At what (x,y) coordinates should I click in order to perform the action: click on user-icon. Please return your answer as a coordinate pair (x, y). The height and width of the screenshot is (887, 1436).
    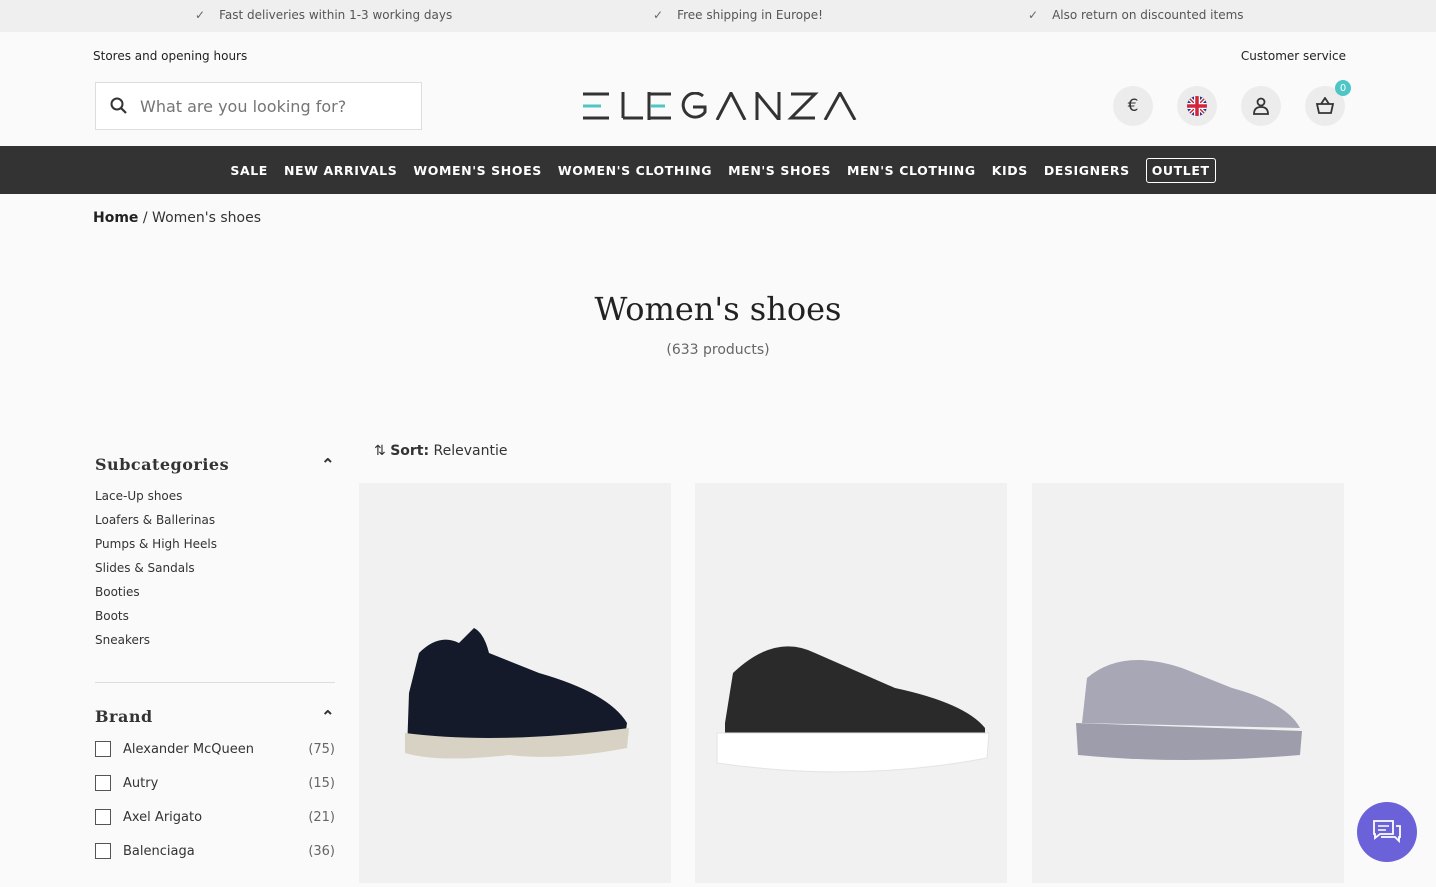
    Looking at the image, I should click on (1261, 106).